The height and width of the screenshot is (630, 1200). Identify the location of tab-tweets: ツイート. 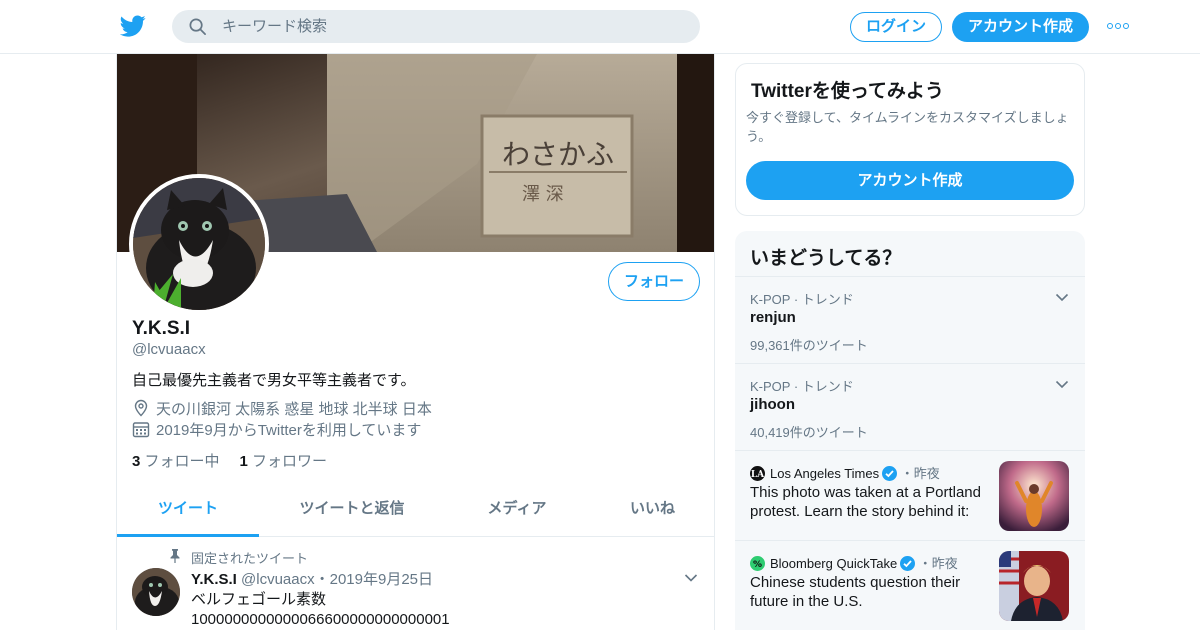
(188, 511).